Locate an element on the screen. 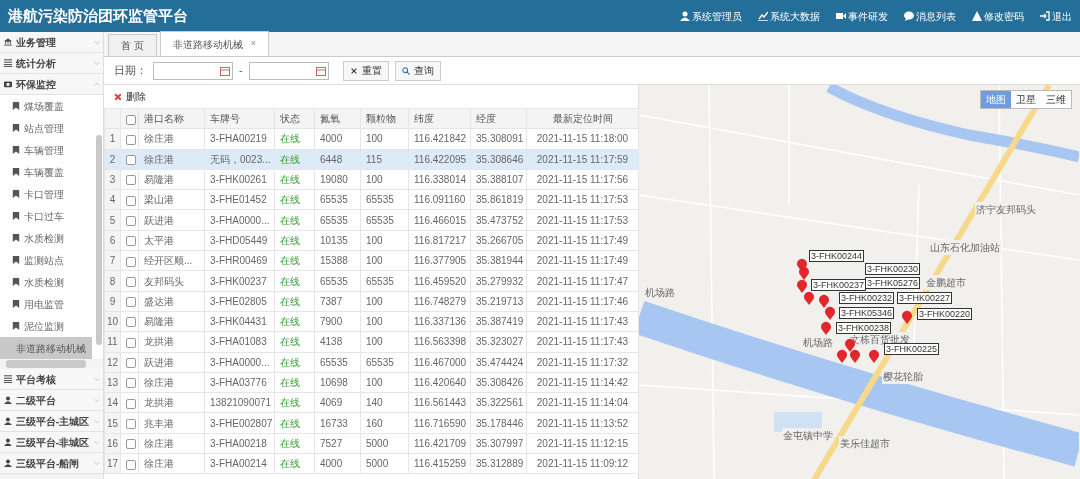  table-cell: 19080 is located at coordinates (337, 179).